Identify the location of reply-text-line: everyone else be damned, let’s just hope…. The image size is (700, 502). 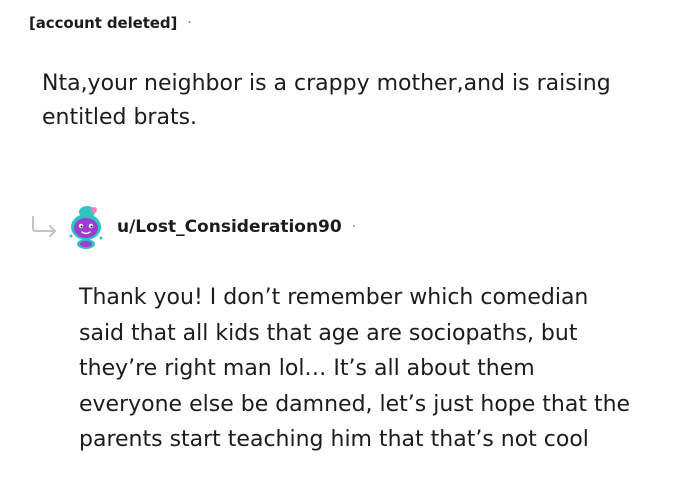
(355, 404).